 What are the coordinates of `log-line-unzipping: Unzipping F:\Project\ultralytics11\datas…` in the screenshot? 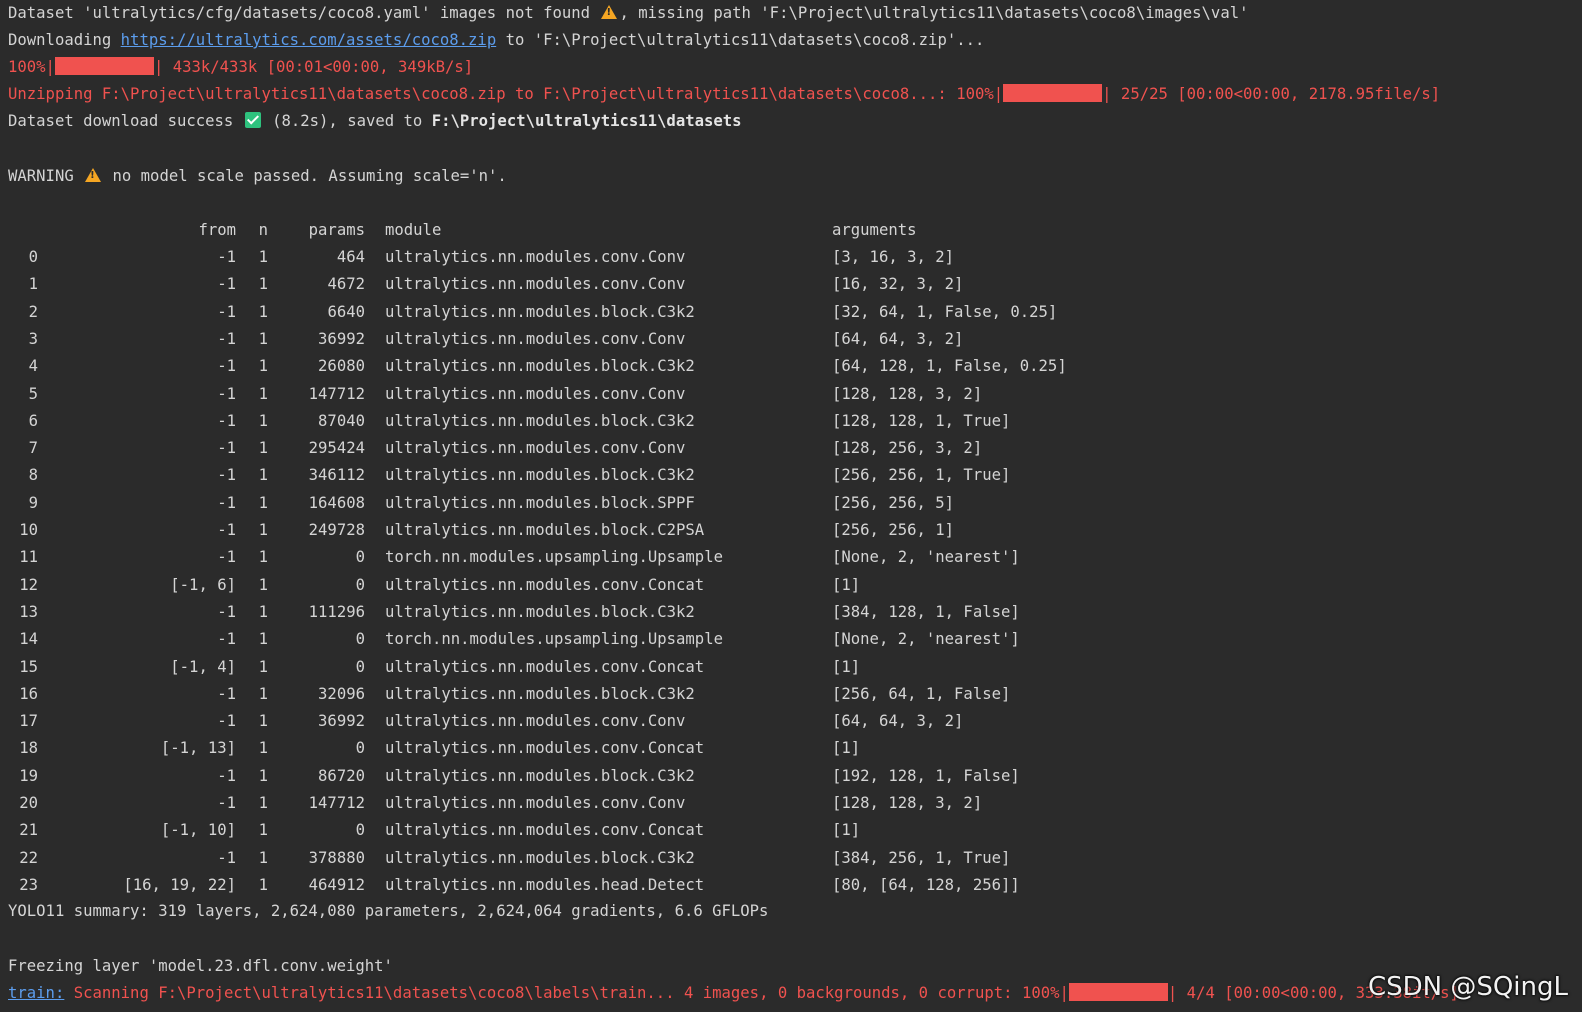 It's located at (724, 94).